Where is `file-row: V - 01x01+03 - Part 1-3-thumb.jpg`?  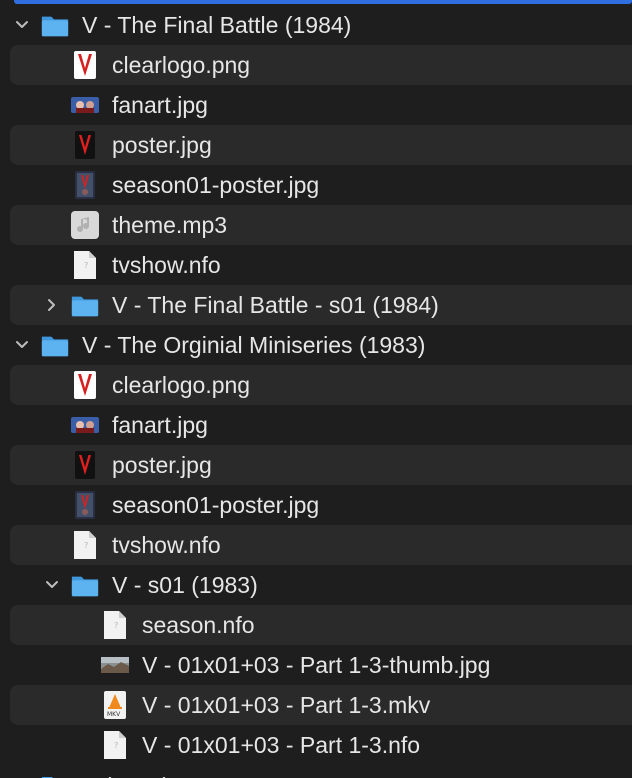 file-row: V - 01x01+03 - Part 1-3-thumb.jpg is located at coordinates (321, 665).